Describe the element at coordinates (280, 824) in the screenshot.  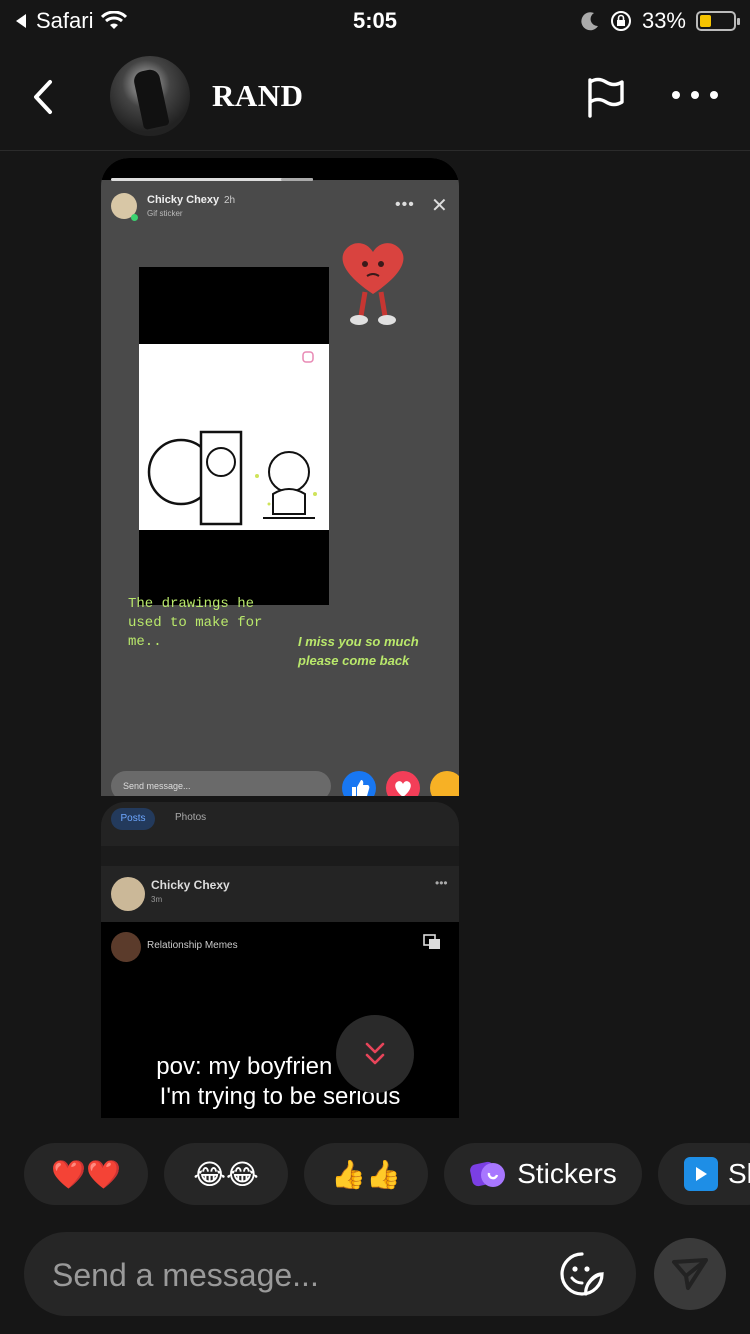
I see `post-tabs: Posts Photos` at that location.